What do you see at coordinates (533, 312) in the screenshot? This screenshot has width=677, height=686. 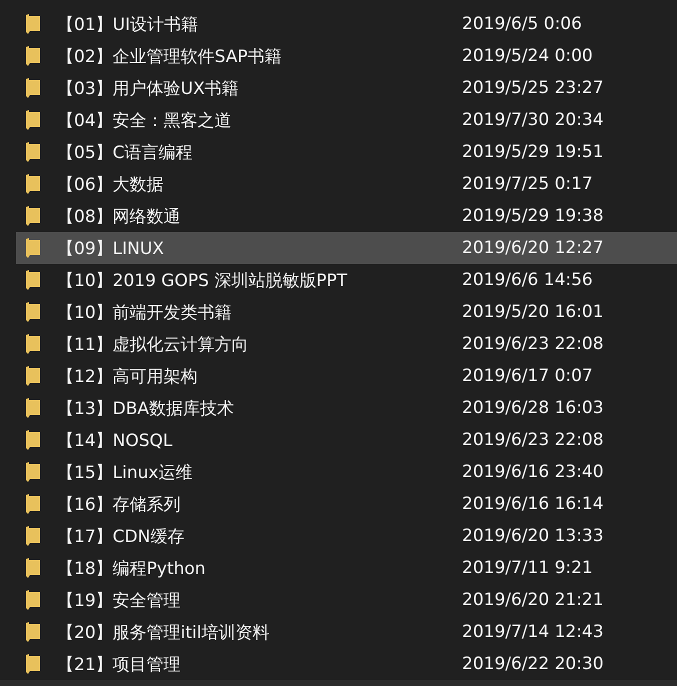 I see `modified-date: 2019/5/20 16:01` at bounding box center [533, 312].